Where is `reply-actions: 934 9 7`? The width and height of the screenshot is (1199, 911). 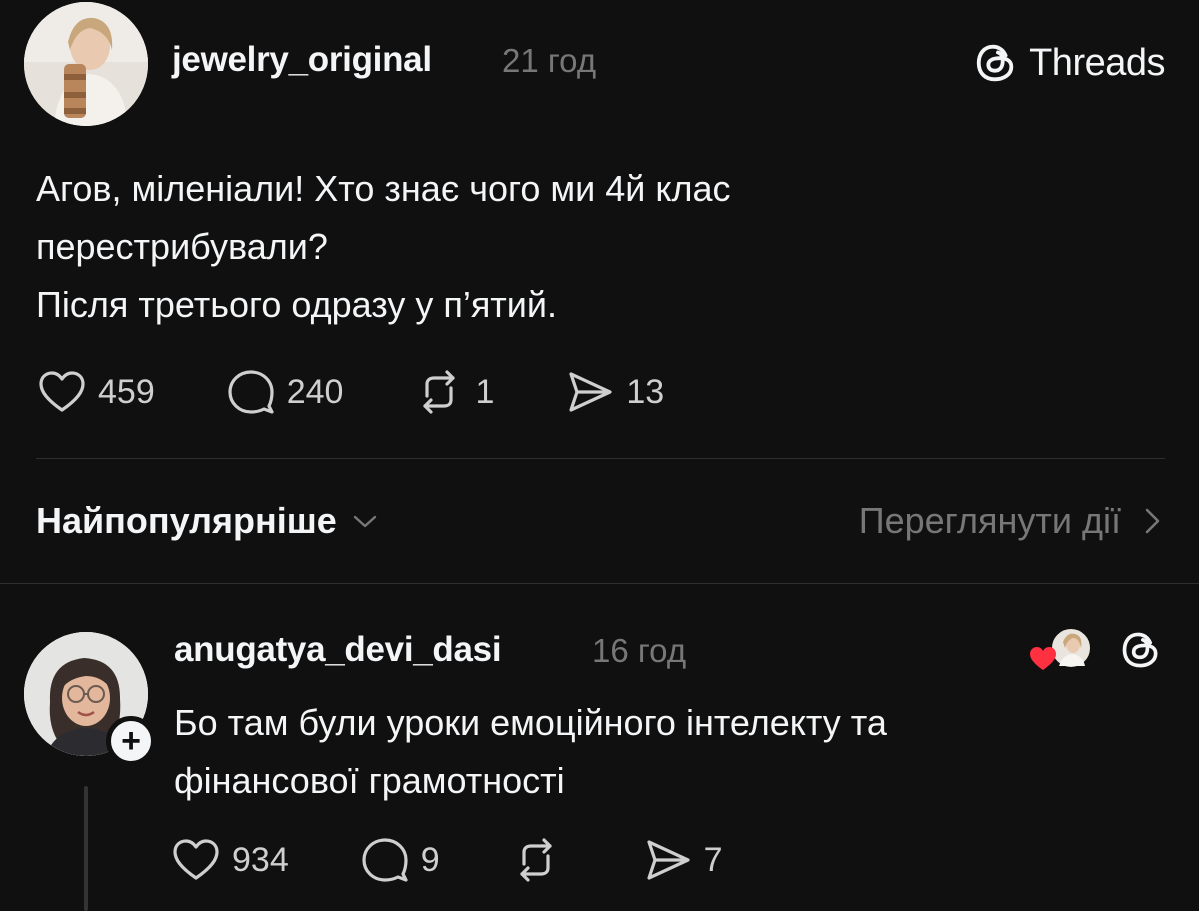 reply-actions: 934 9 7 is located at coordinates (481, 860).